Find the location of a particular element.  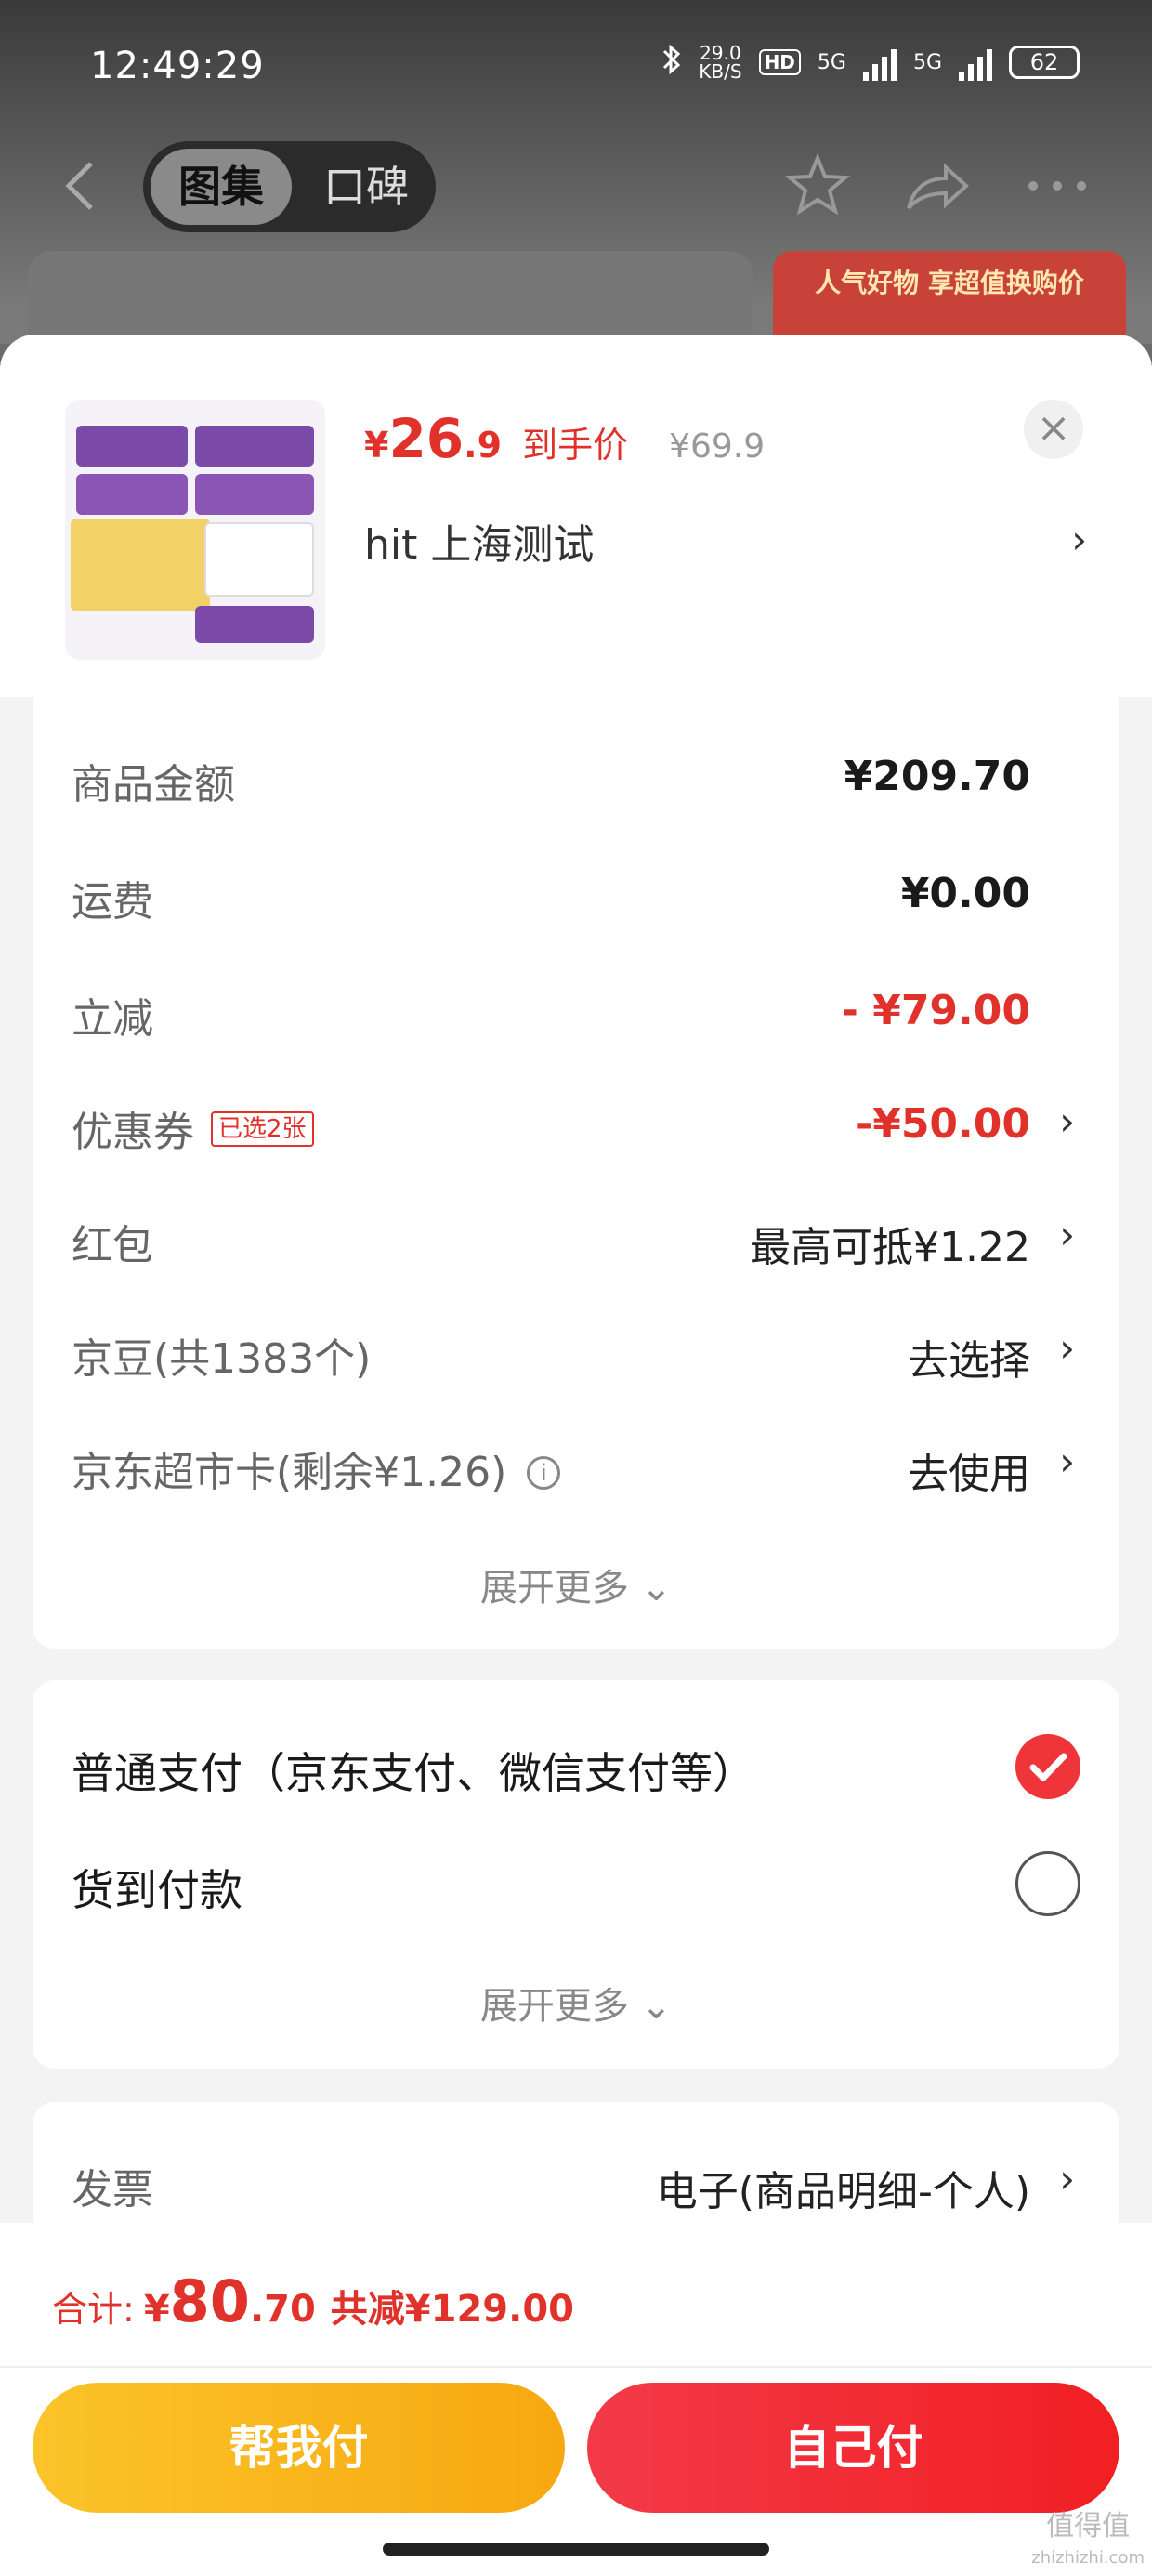

invoice-section: 发票 电子(商品明细-个人) › is located at coordinates (576, 2171).